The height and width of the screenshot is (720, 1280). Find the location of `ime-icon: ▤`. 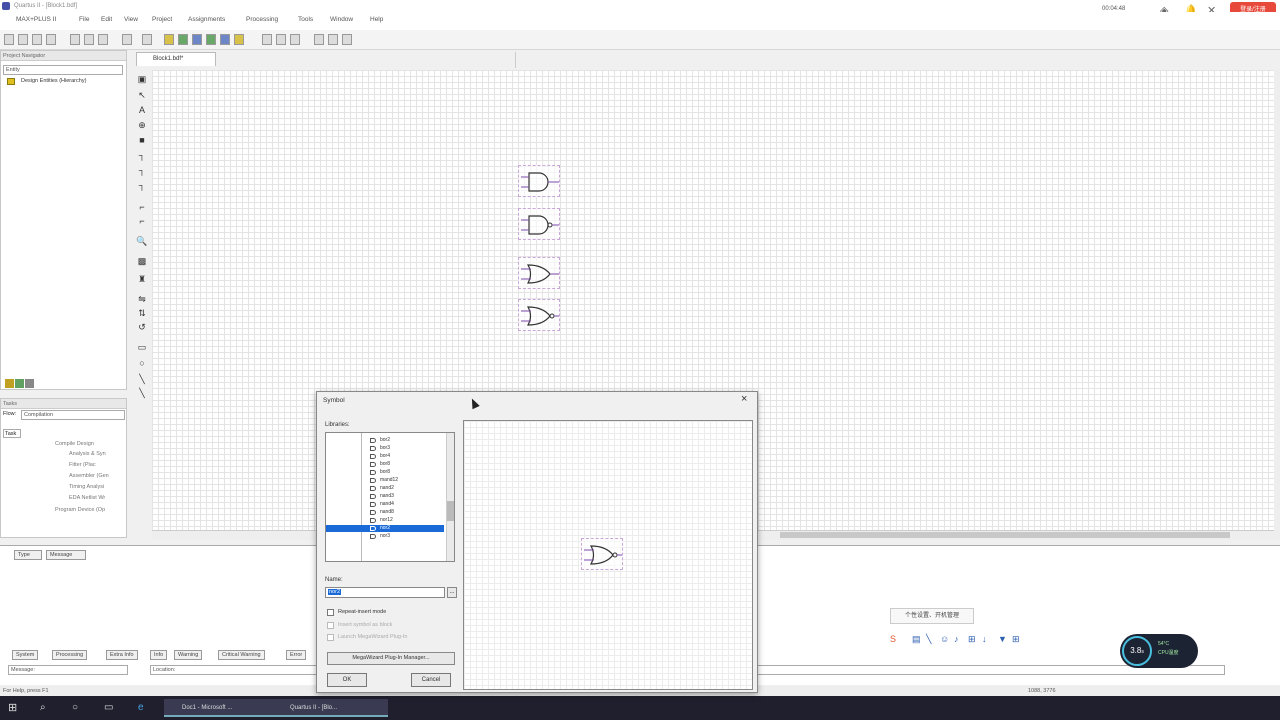

ime-icon: ▤ is located at coordinates (916, 639).